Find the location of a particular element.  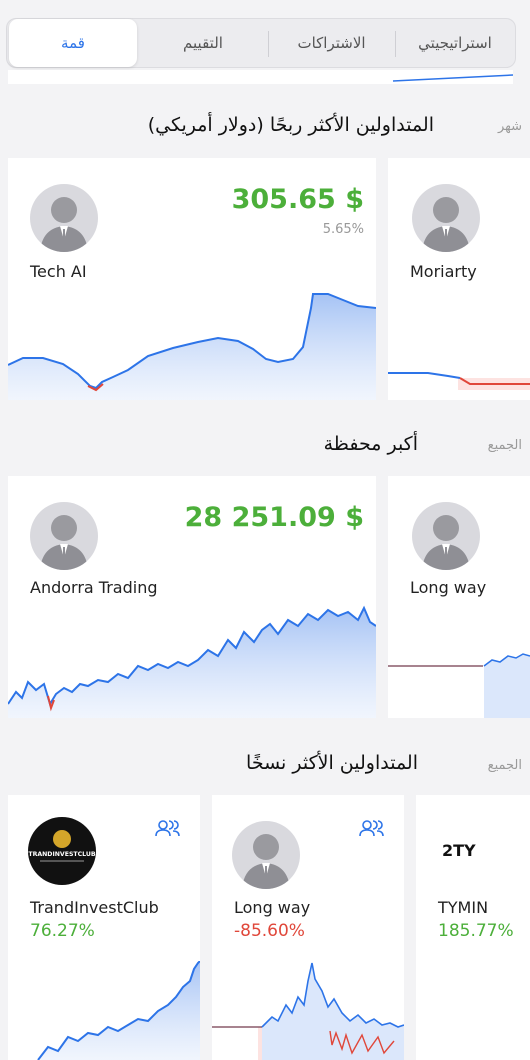

tab-top: قمة is located at coordinates (73, 43).